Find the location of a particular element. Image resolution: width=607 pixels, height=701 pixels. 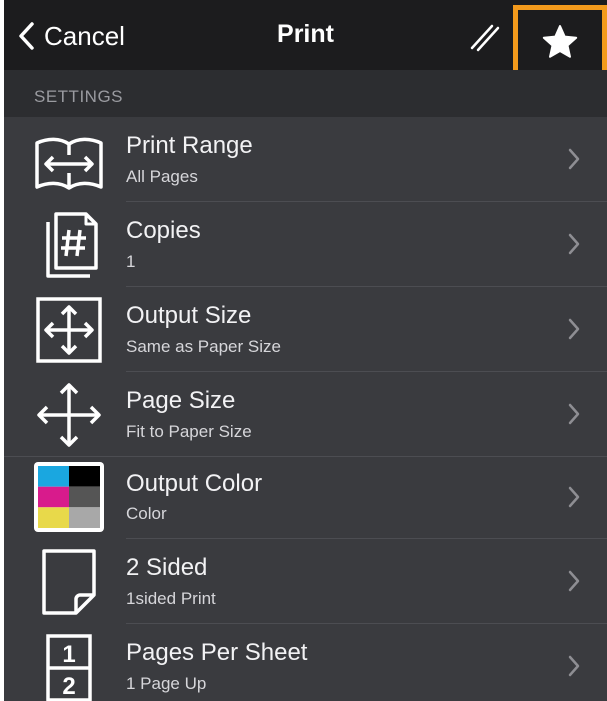

settings-row-two-sided: 2 Sided 1sided Print is located at coordinates (305, 581).